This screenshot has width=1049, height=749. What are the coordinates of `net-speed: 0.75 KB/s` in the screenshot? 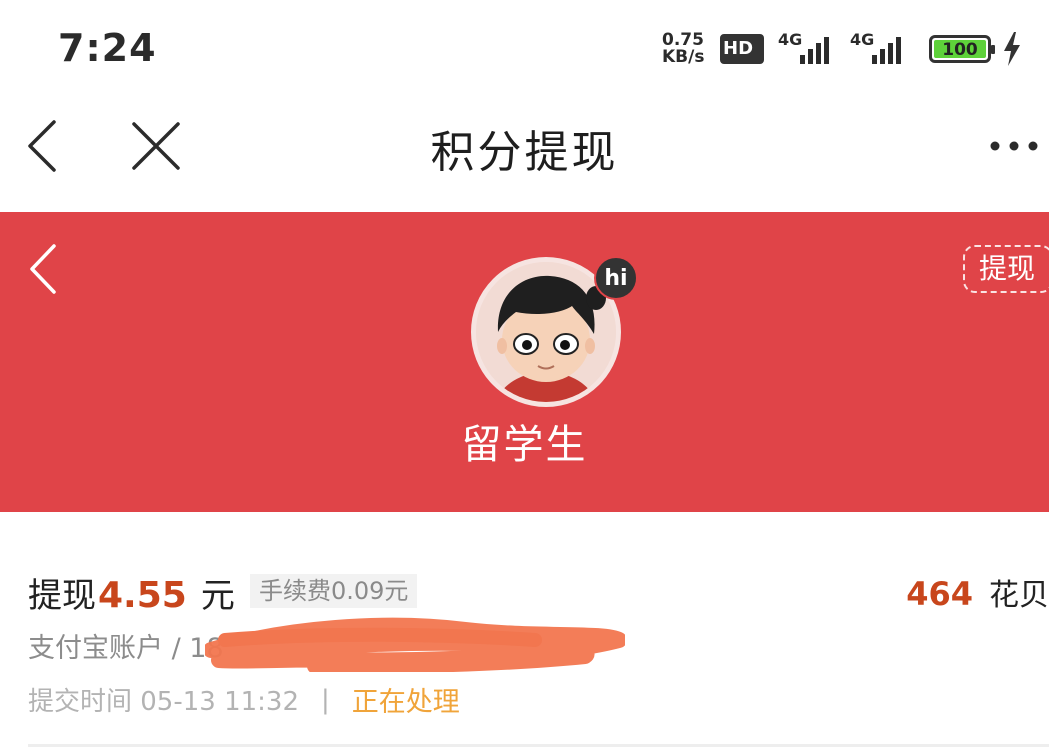 It's located at (688, 49).